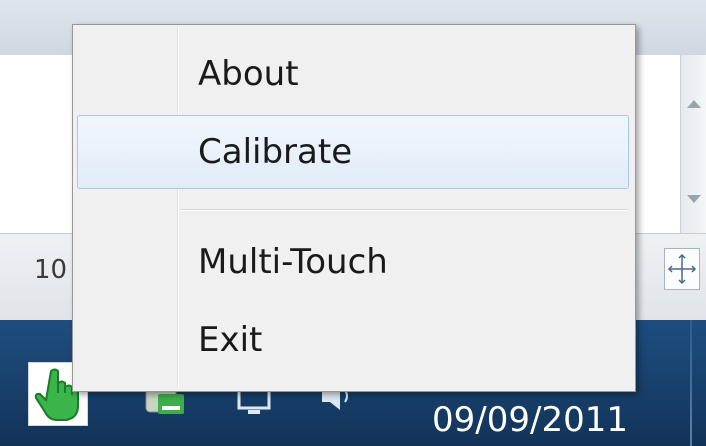  I want to click on clock-date: 09/09/2011, so click(530, 420).